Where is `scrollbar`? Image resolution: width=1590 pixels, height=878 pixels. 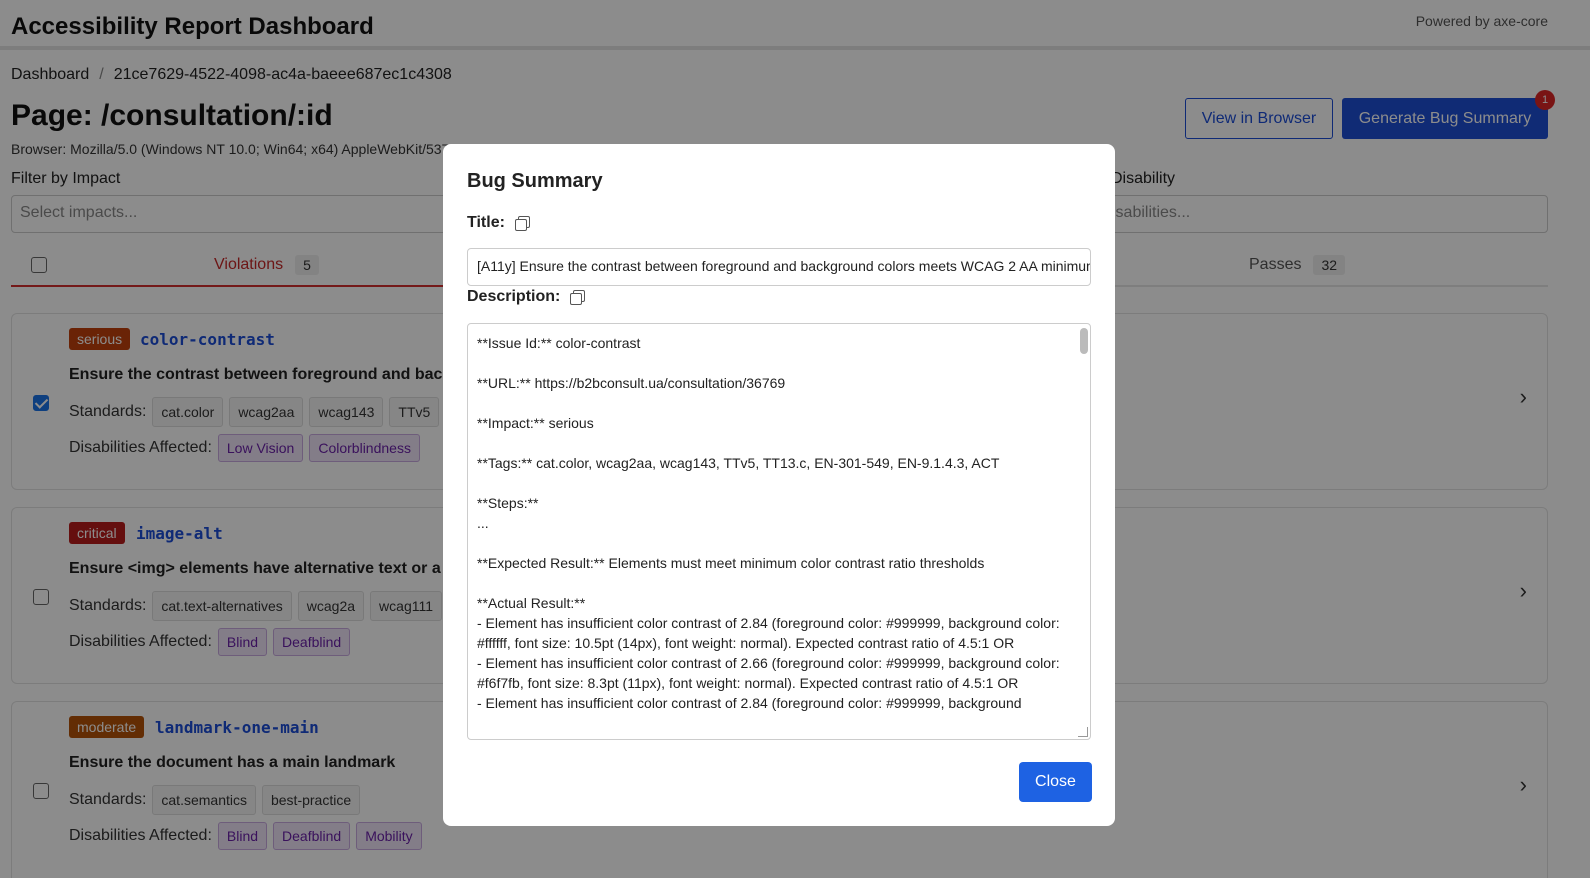 scrollbar is located at coordinates (1084, 341).